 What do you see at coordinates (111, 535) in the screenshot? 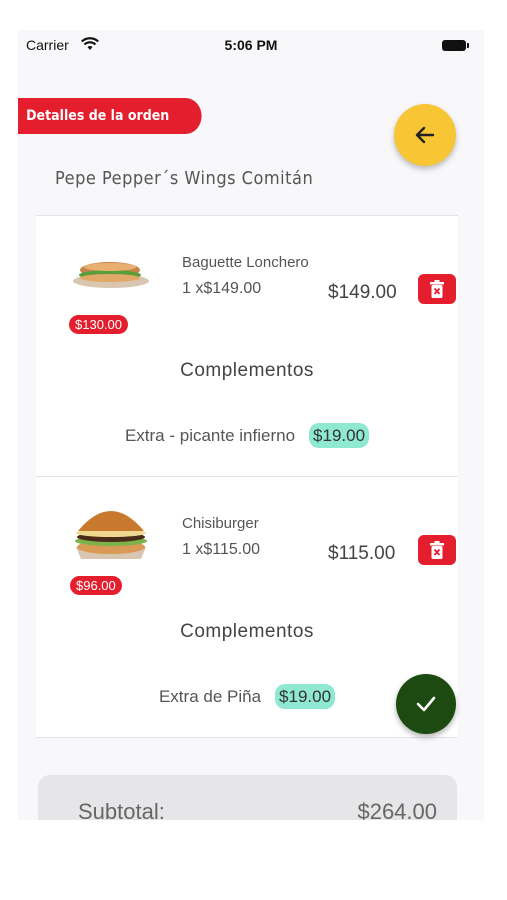
I see `burger-image` at bounding box center [111, 535].